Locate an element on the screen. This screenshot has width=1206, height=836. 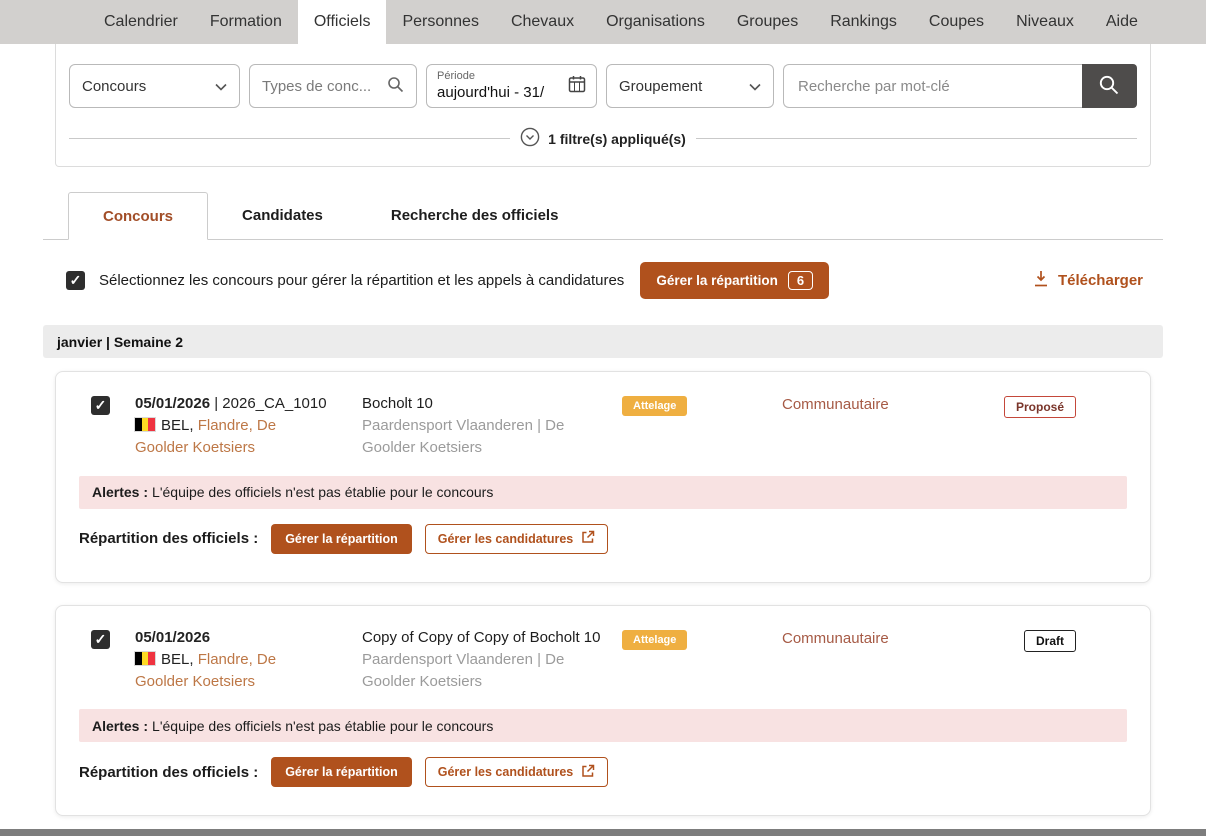
periode-filter-label: Période is located at coordinates (456, 76).